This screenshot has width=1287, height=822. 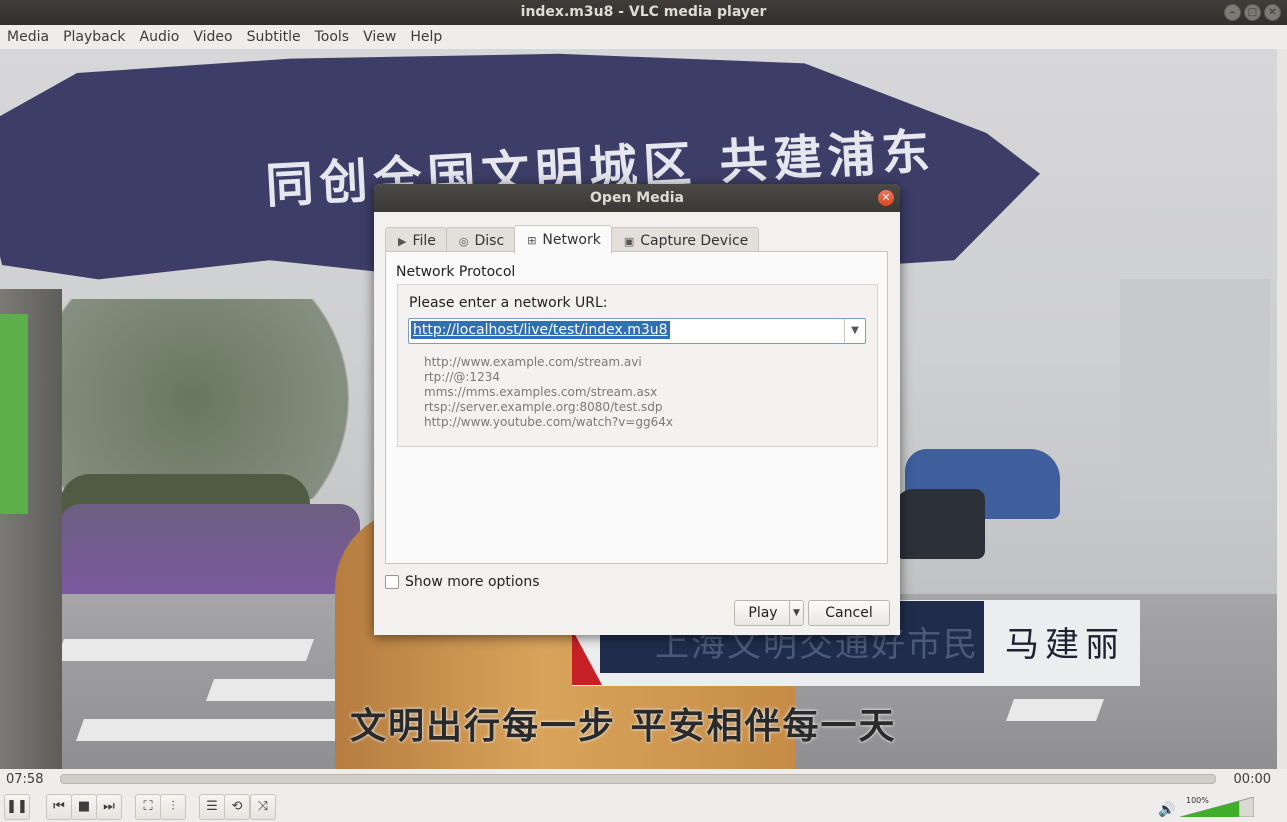 I want to click on tab-disc: ◎ Disc, so click(x=480, y=240).